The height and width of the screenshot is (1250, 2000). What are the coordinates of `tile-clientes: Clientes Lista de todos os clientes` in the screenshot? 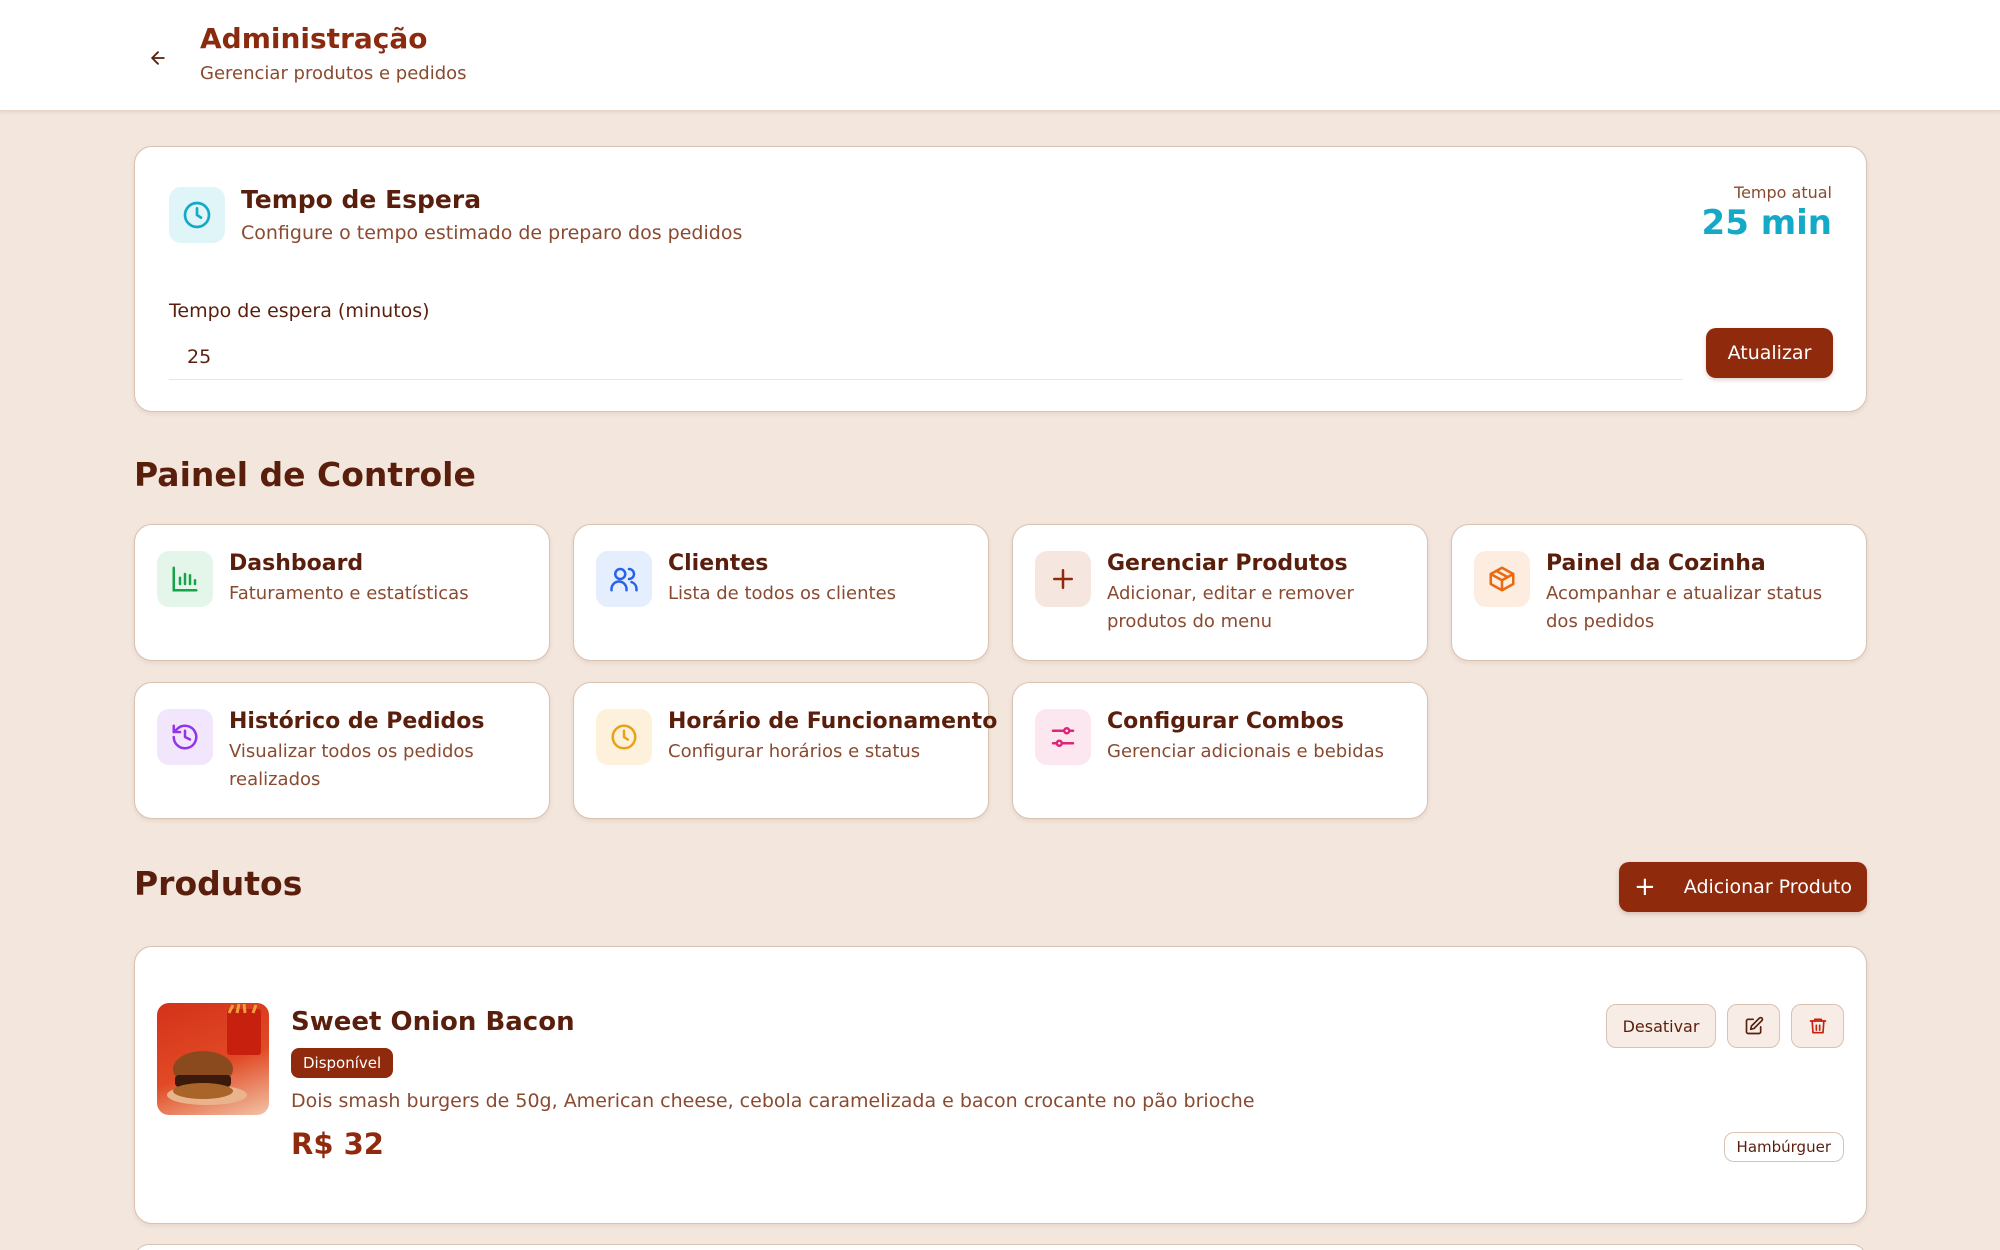 It's located at (781, 592).